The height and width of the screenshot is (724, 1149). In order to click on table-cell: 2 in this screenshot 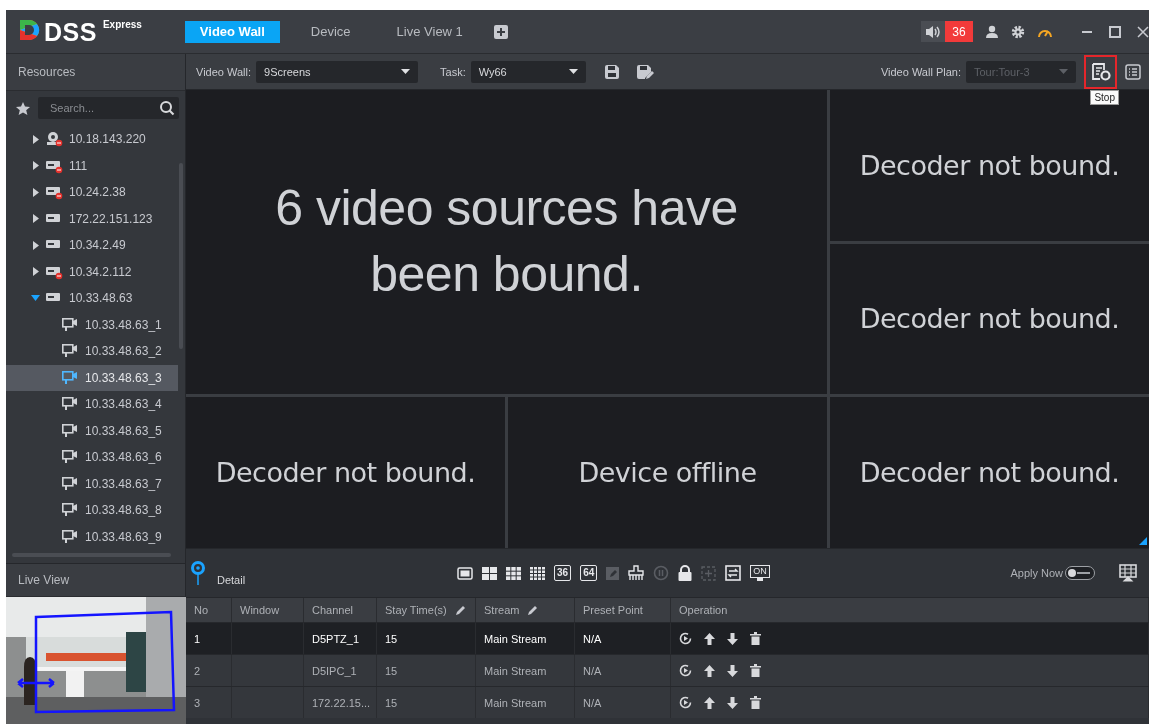, I will do `click(197, 670)`.